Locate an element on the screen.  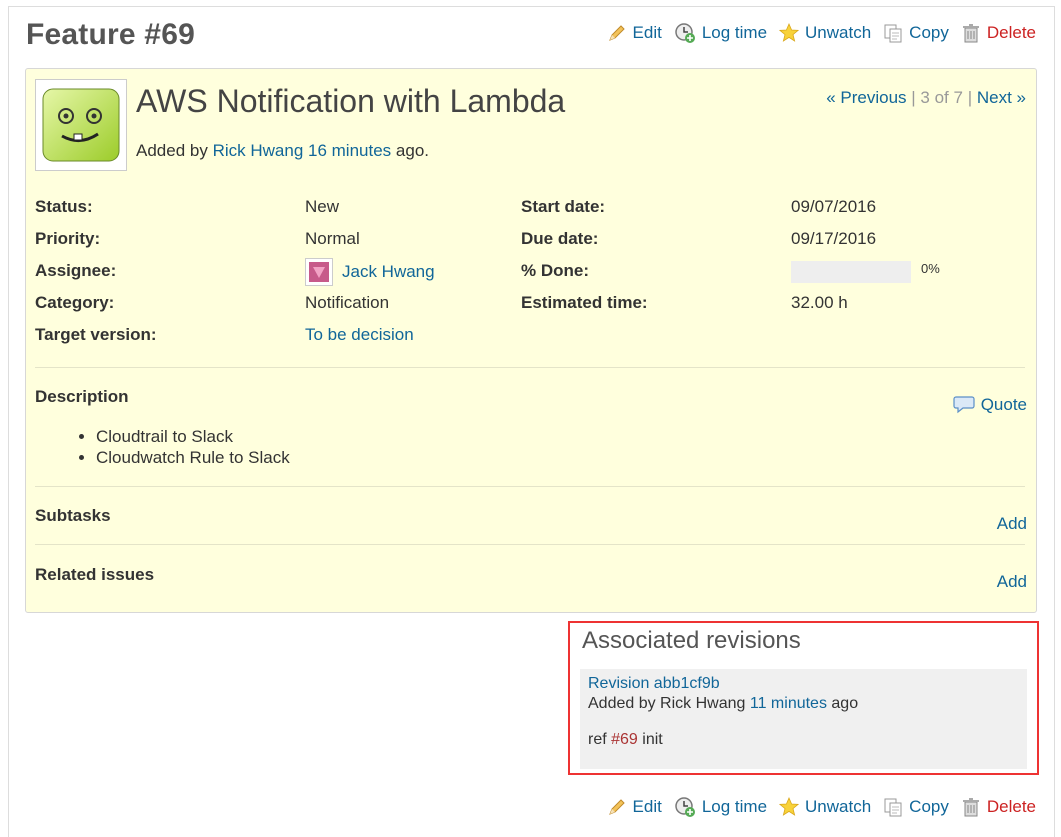
subtasks-title: Subtasks is located at coordinates (73, 515).